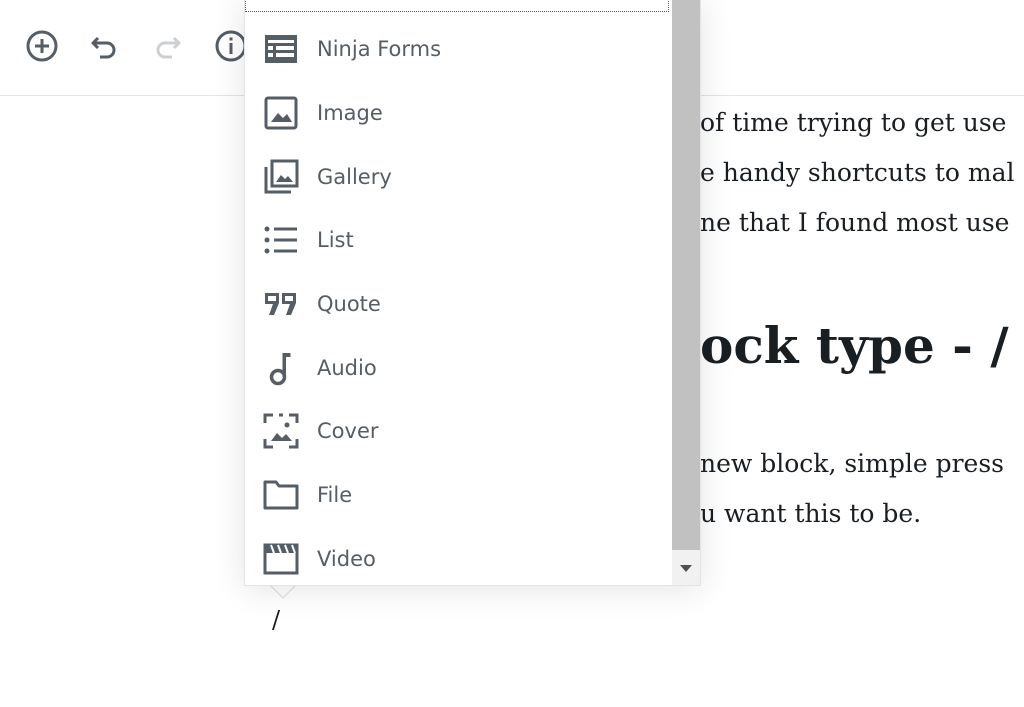 Image resolution: width=1024 pixels, height=707 pixels. Describe the element at coordinates (379, 49) in the screenshot. I see `block-option-label: Ninja Forms` at that location.